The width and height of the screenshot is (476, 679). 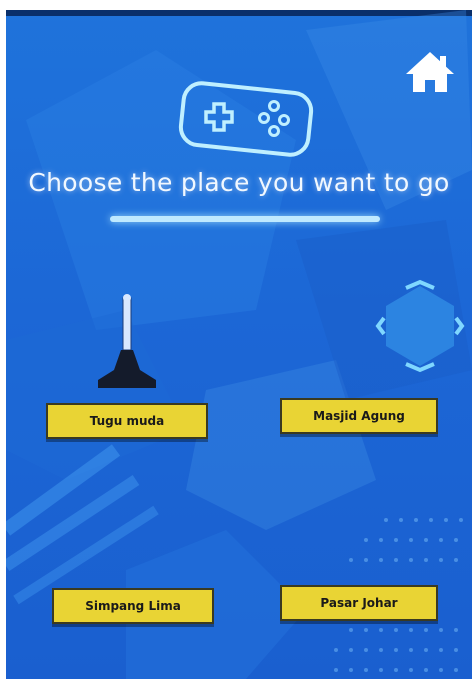 What do you see at coordinates (127, 341) in the screenshot?
I see `monument-icon` at bounding box center [127, 341].